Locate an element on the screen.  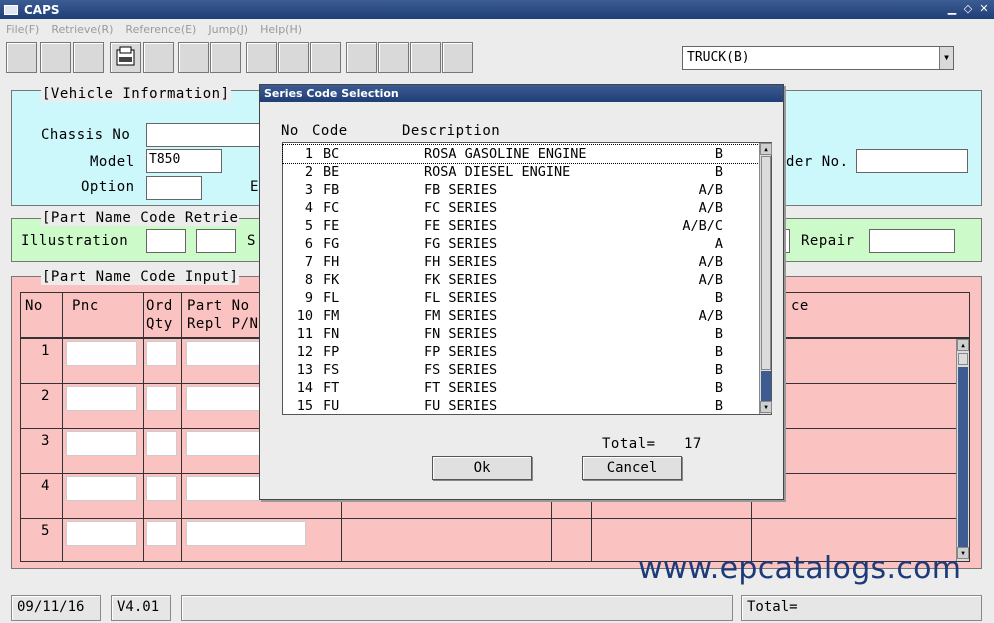
series-code: FU is located at coordinates (331, 406).